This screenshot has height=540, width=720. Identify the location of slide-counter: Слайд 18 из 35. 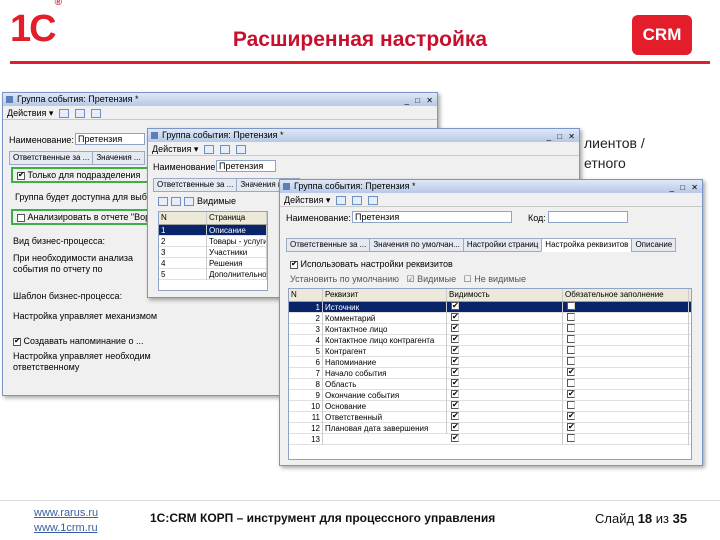
(641, 518).